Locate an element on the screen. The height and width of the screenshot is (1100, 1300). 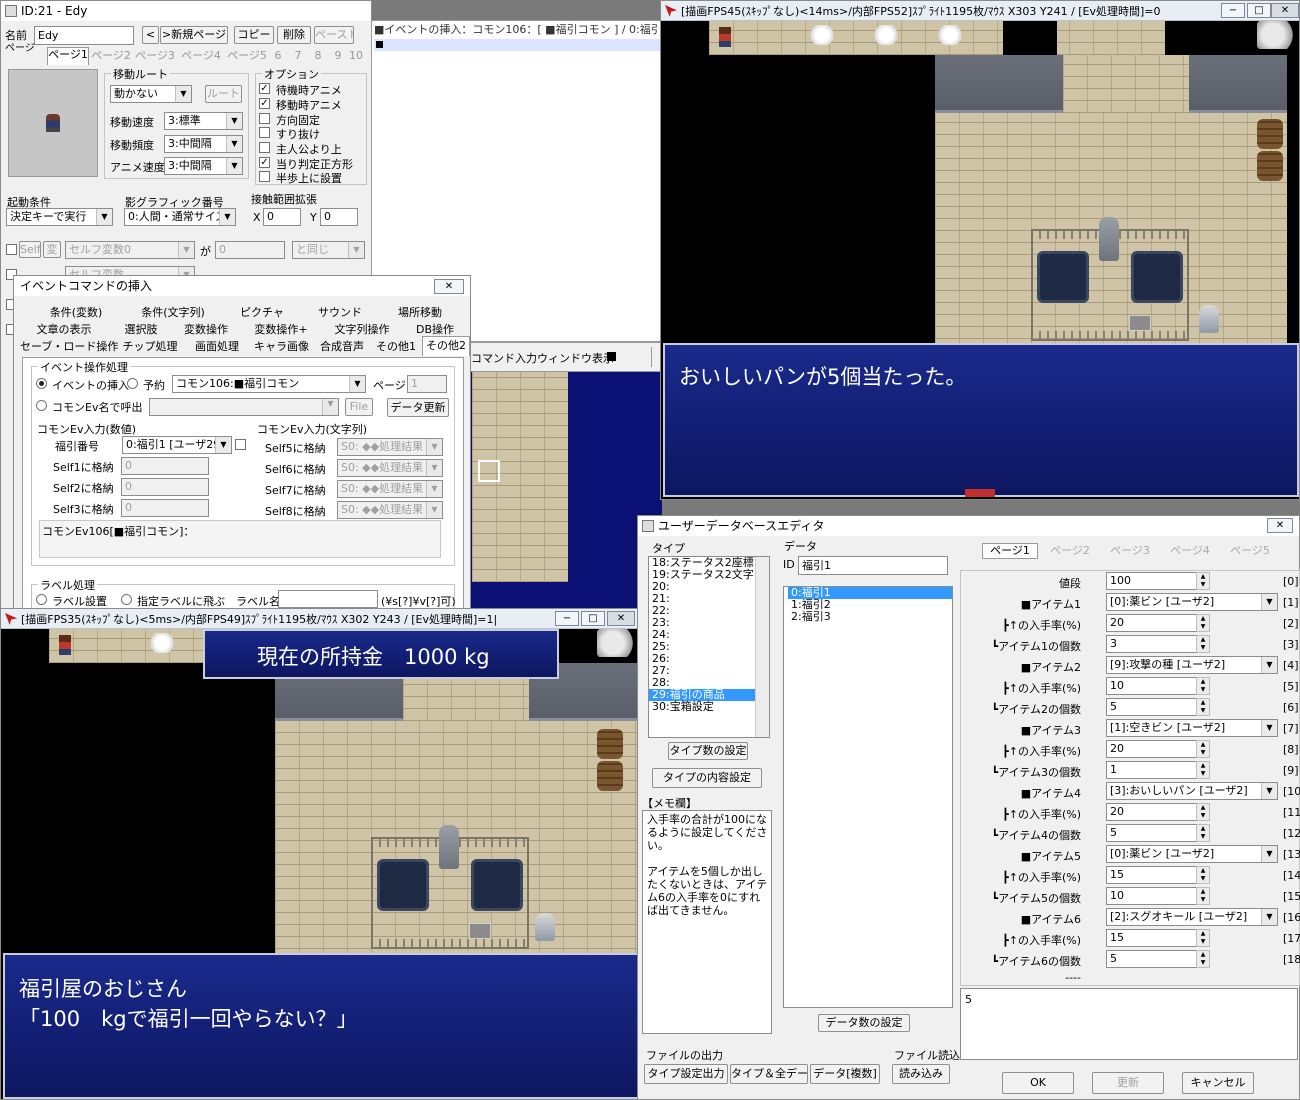
tab-chip: チップ処理 is located at coordinates (150, 347).